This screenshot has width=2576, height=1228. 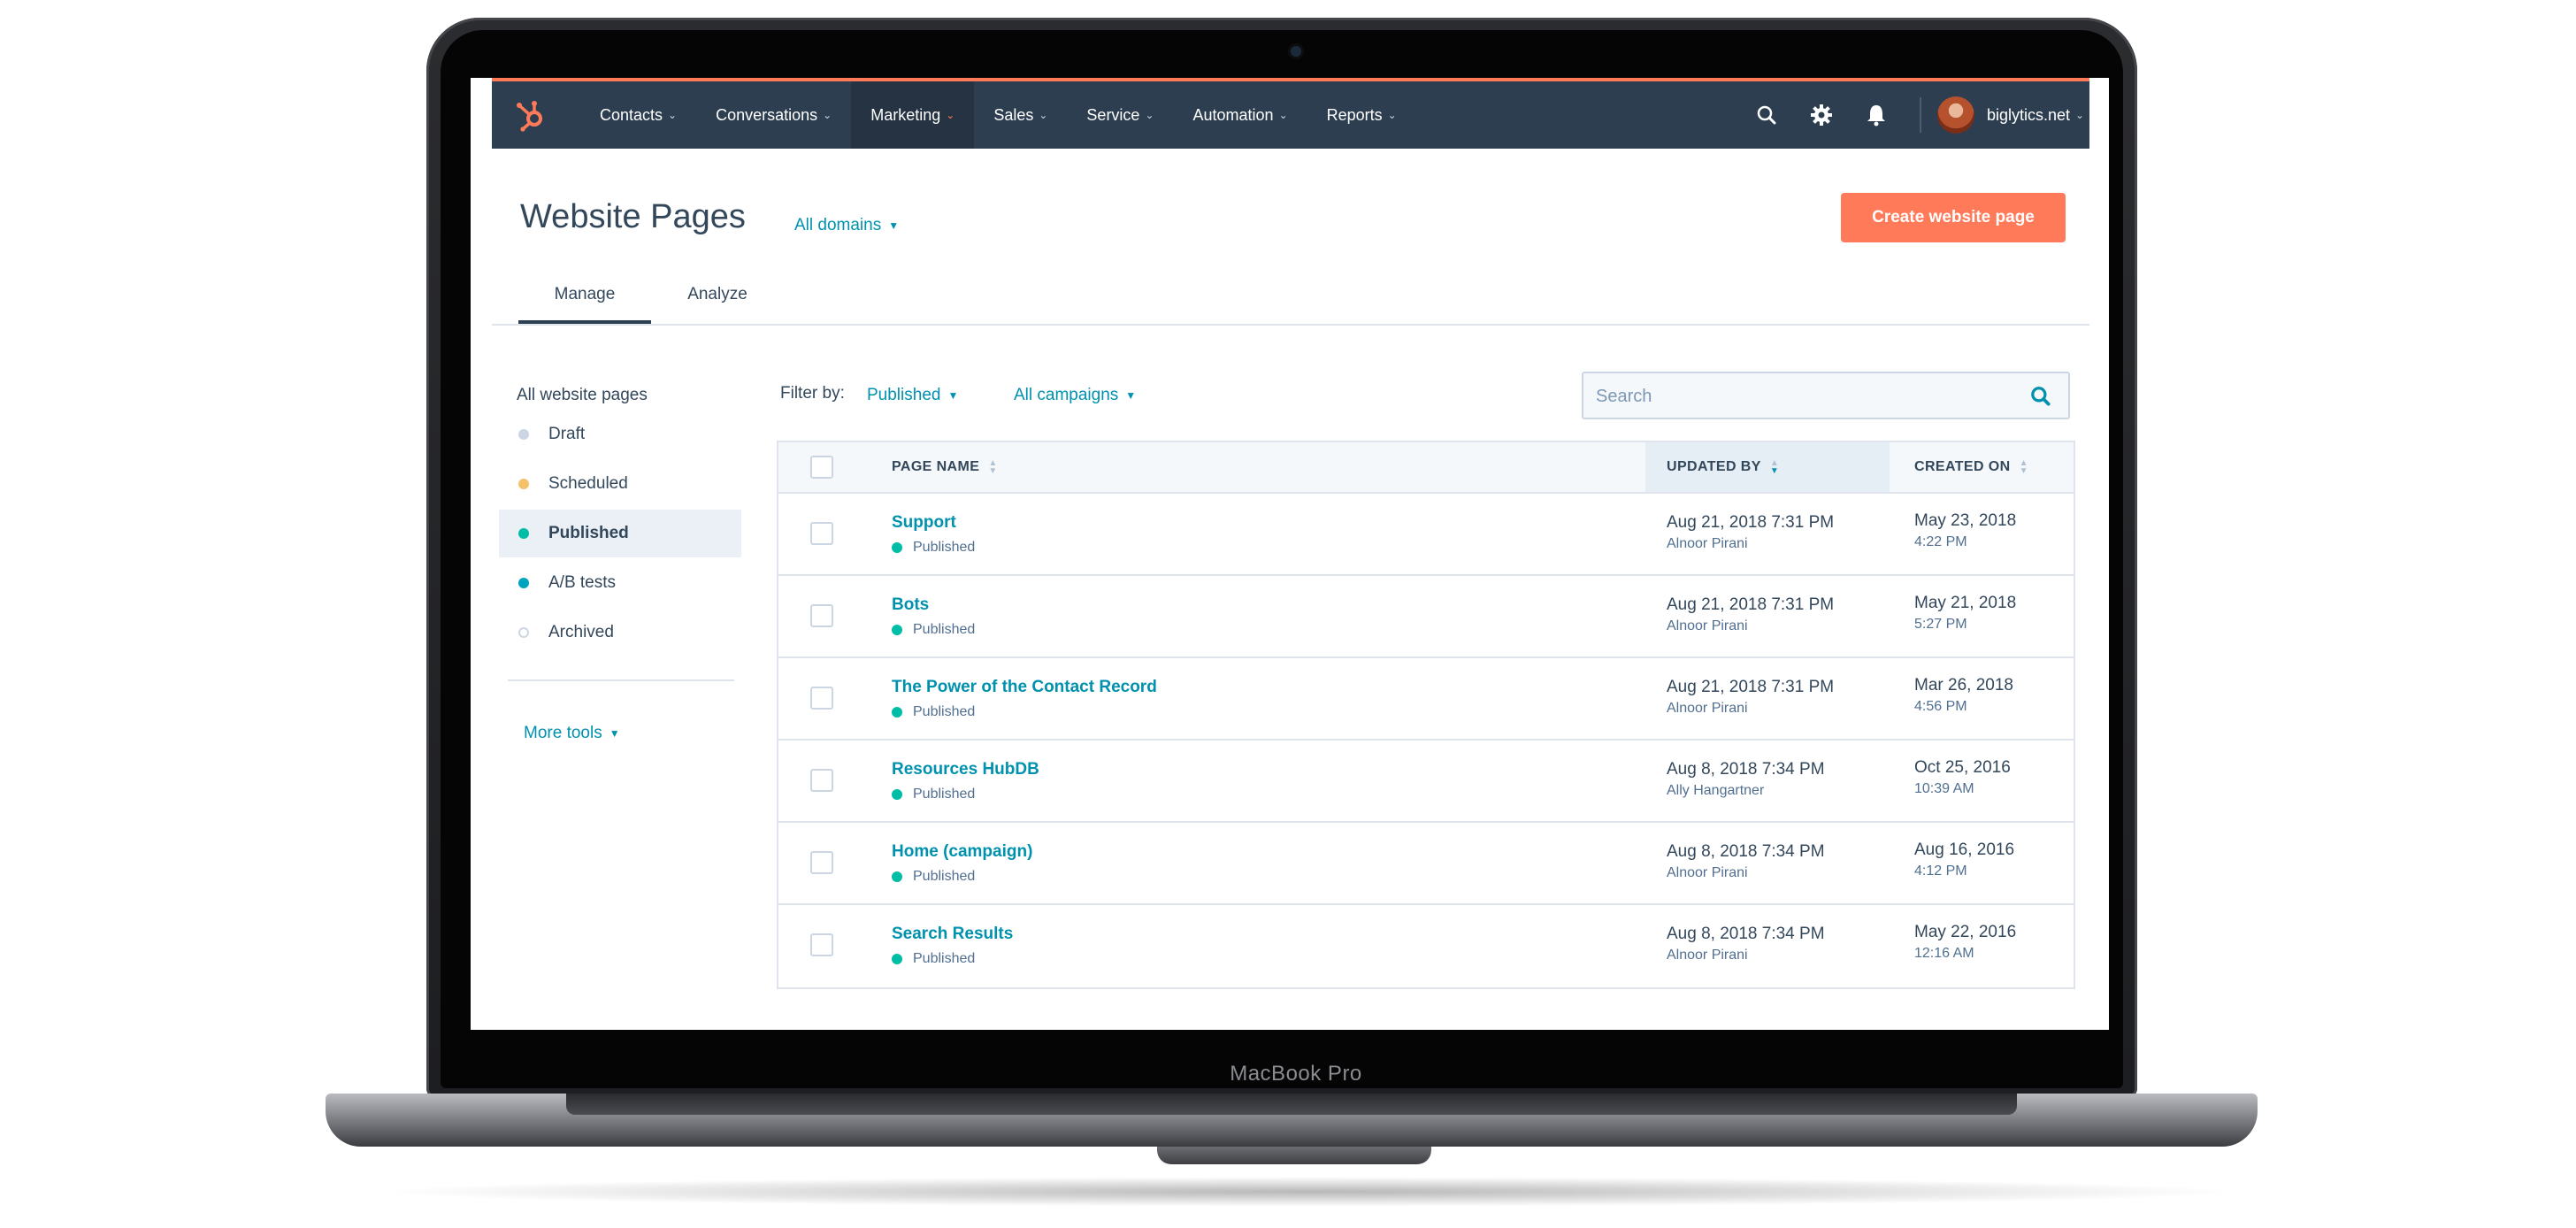 I want to click on created-date: May 22, 2016, so click(x=1965, y=932).